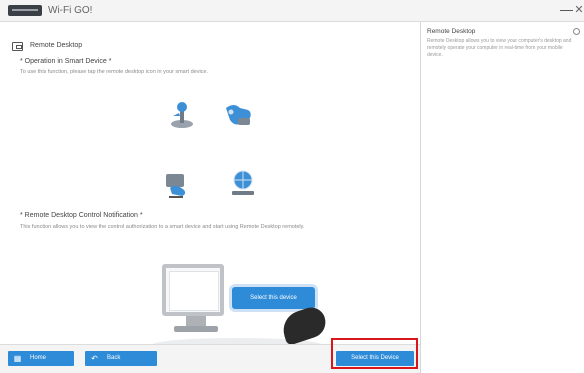 This screenshot has width=584, height=373. Describe the element at coordinates (66, 61) in the screenshot. I see `operation-heading: * Operation in Smart Device *` at that location.